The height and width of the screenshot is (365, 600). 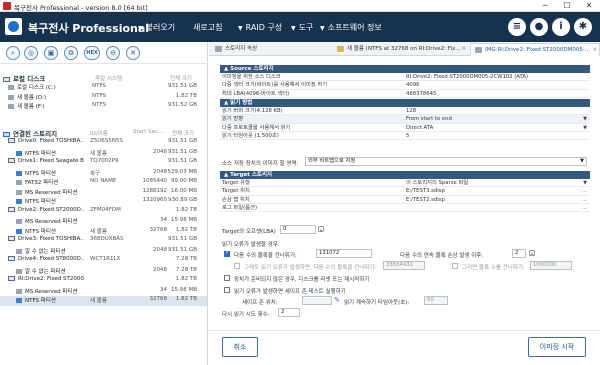 I want to click on storage-start: 32768, so click(x=158, y=299).